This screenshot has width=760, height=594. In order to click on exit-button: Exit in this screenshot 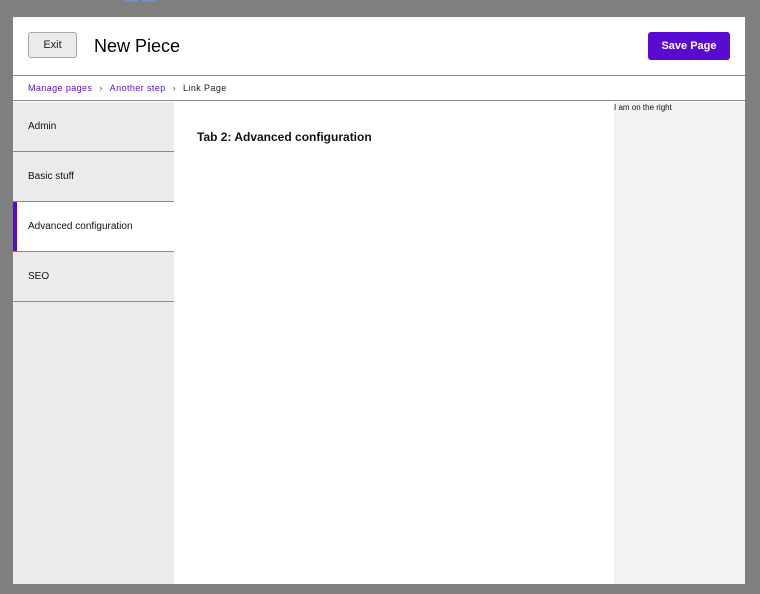, I will do `click(52, 45)`.